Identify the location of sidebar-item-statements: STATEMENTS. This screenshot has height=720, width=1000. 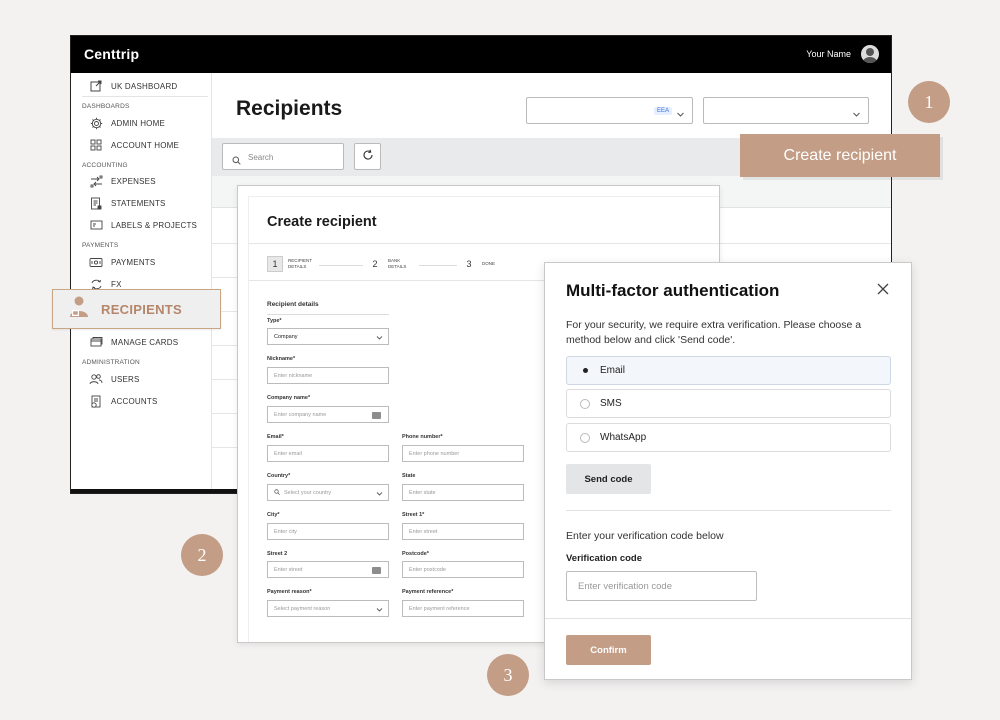
(127, 203).